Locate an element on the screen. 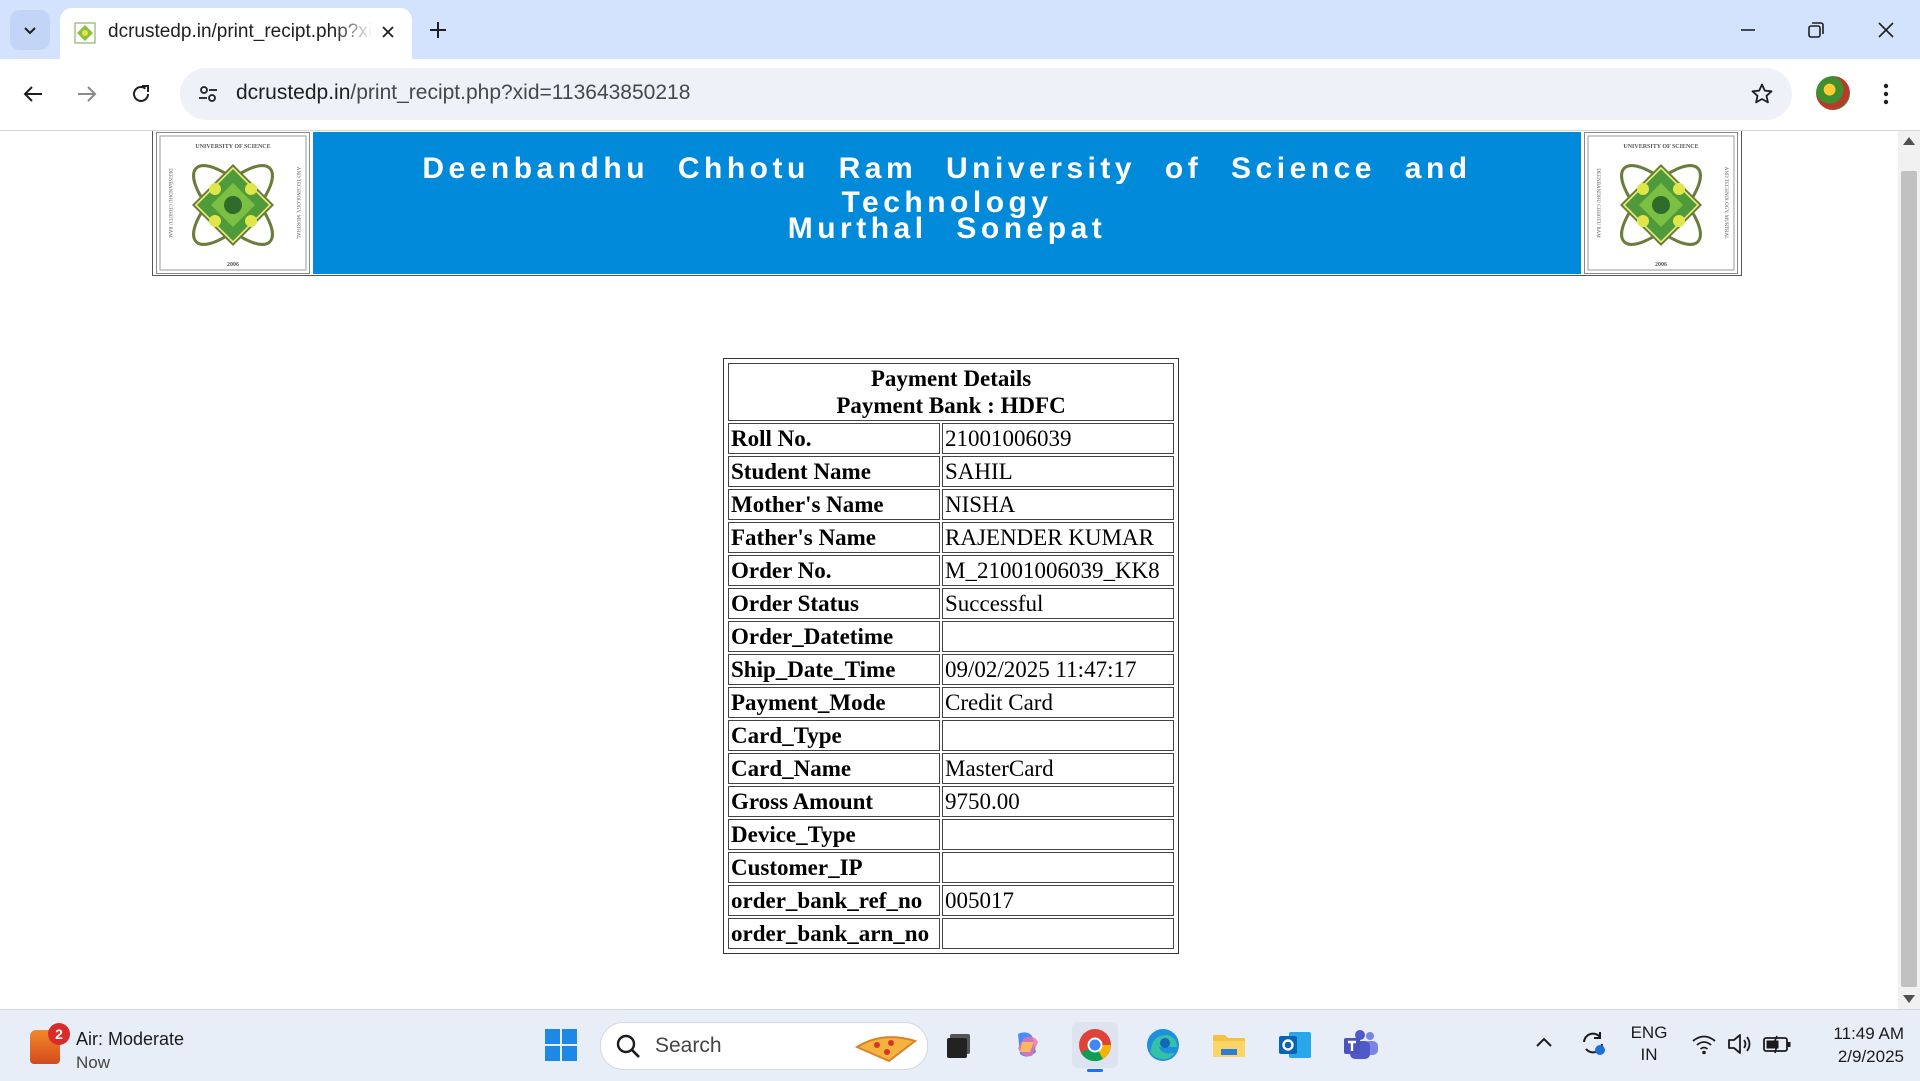 This screenshot has width=1920, height=1081. browser-menu-button is located at coordinates (1886, 94).